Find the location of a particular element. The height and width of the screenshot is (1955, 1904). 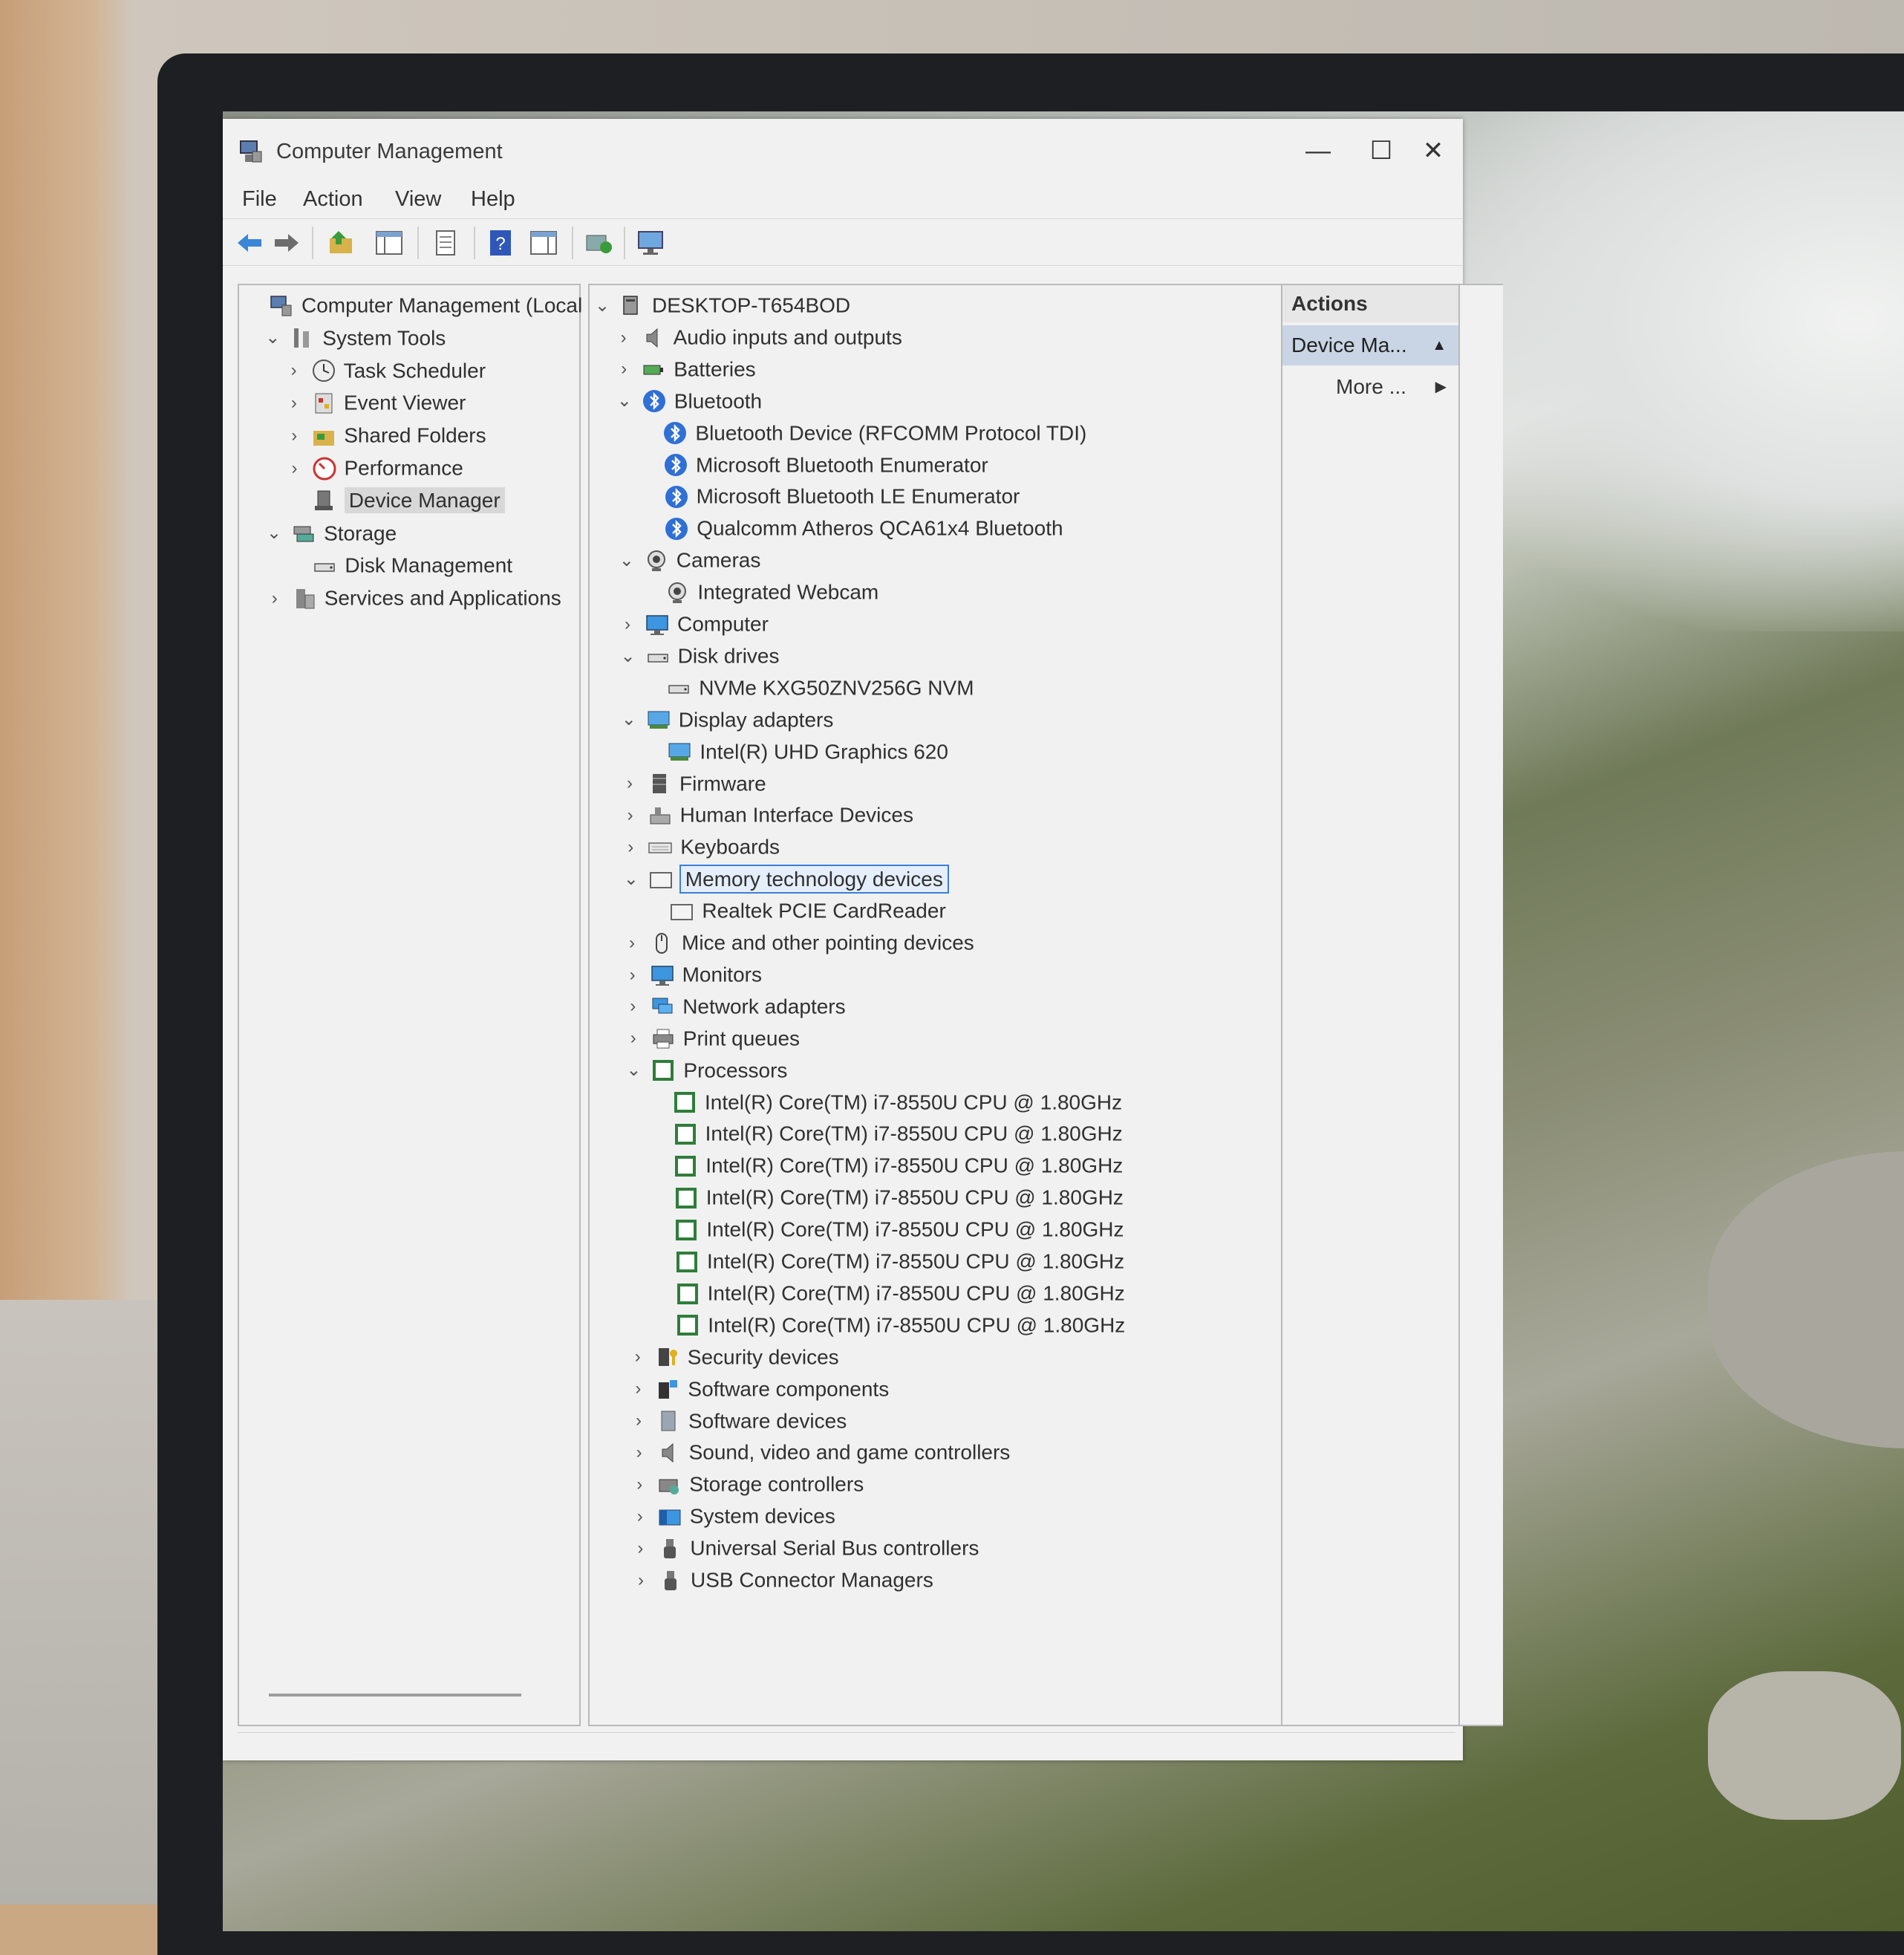

device-tree-item: › Monitors is located at coordinates (693, 974).